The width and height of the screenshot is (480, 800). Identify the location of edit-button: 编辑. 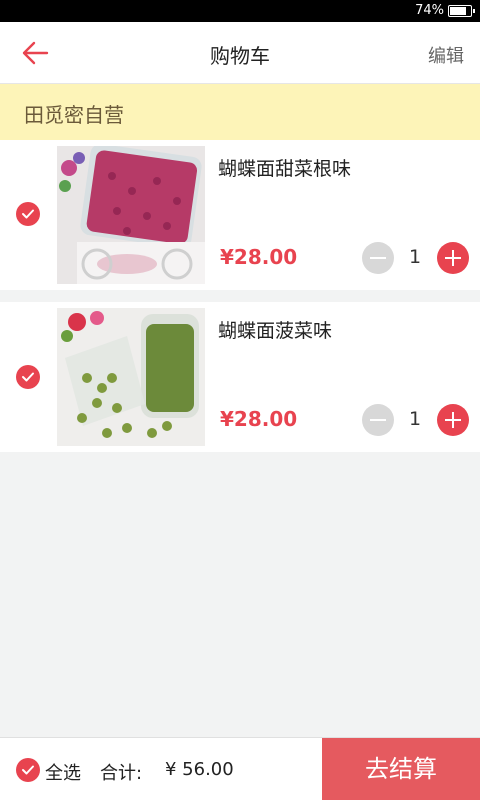
(446, 55).